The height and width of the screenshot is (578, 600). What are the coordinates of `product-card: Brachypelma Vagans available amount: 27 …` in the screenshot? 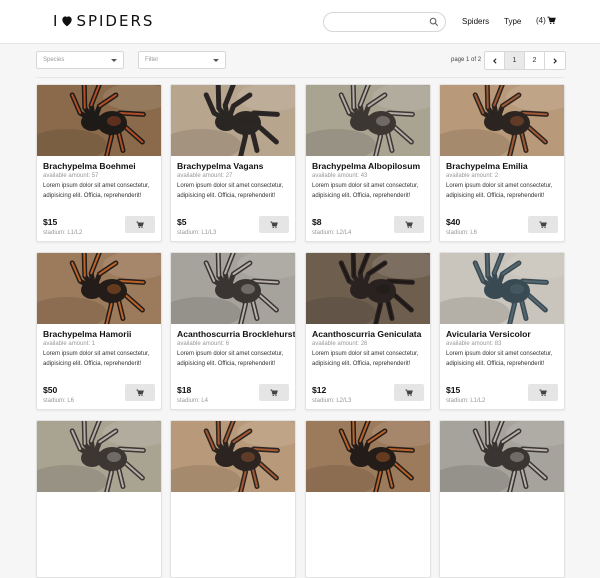 It's located at (233, 163).